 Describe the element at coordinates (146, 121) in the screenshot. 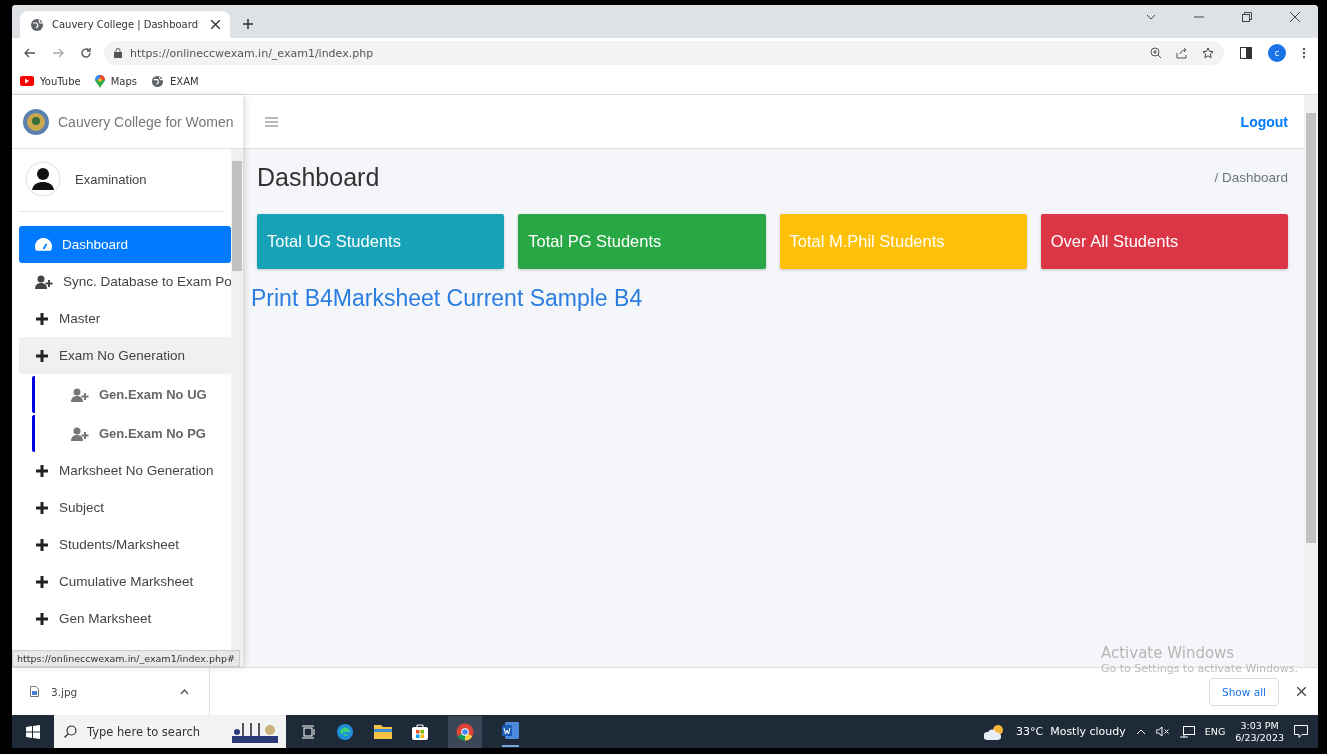

I see `college-name: Cauvery College for Women` at that location.